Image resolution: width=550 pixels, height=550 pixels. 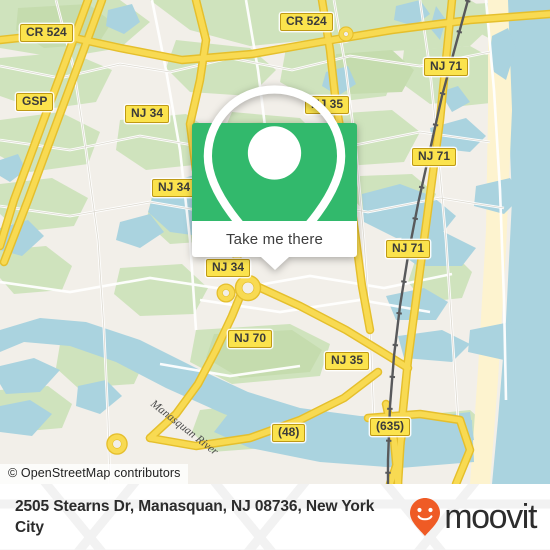 I want to click on moovit-logo: moovit, so click(x=473, y=517).